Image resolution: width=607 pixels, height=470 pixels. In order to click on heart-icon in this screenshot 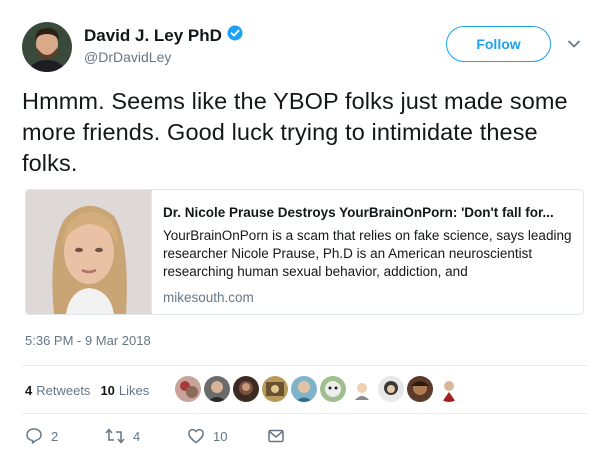, I will do `click(196, 436)`.